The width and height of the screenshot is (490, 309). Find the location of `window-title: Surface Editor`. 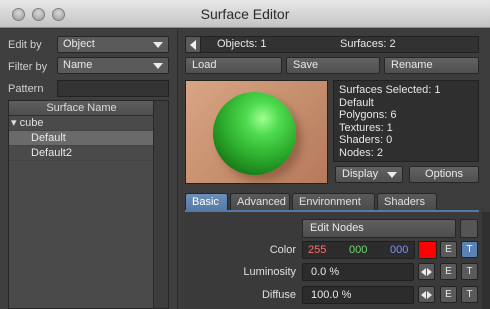

window-title: Surface Editor is located at coordinates (245, 14).